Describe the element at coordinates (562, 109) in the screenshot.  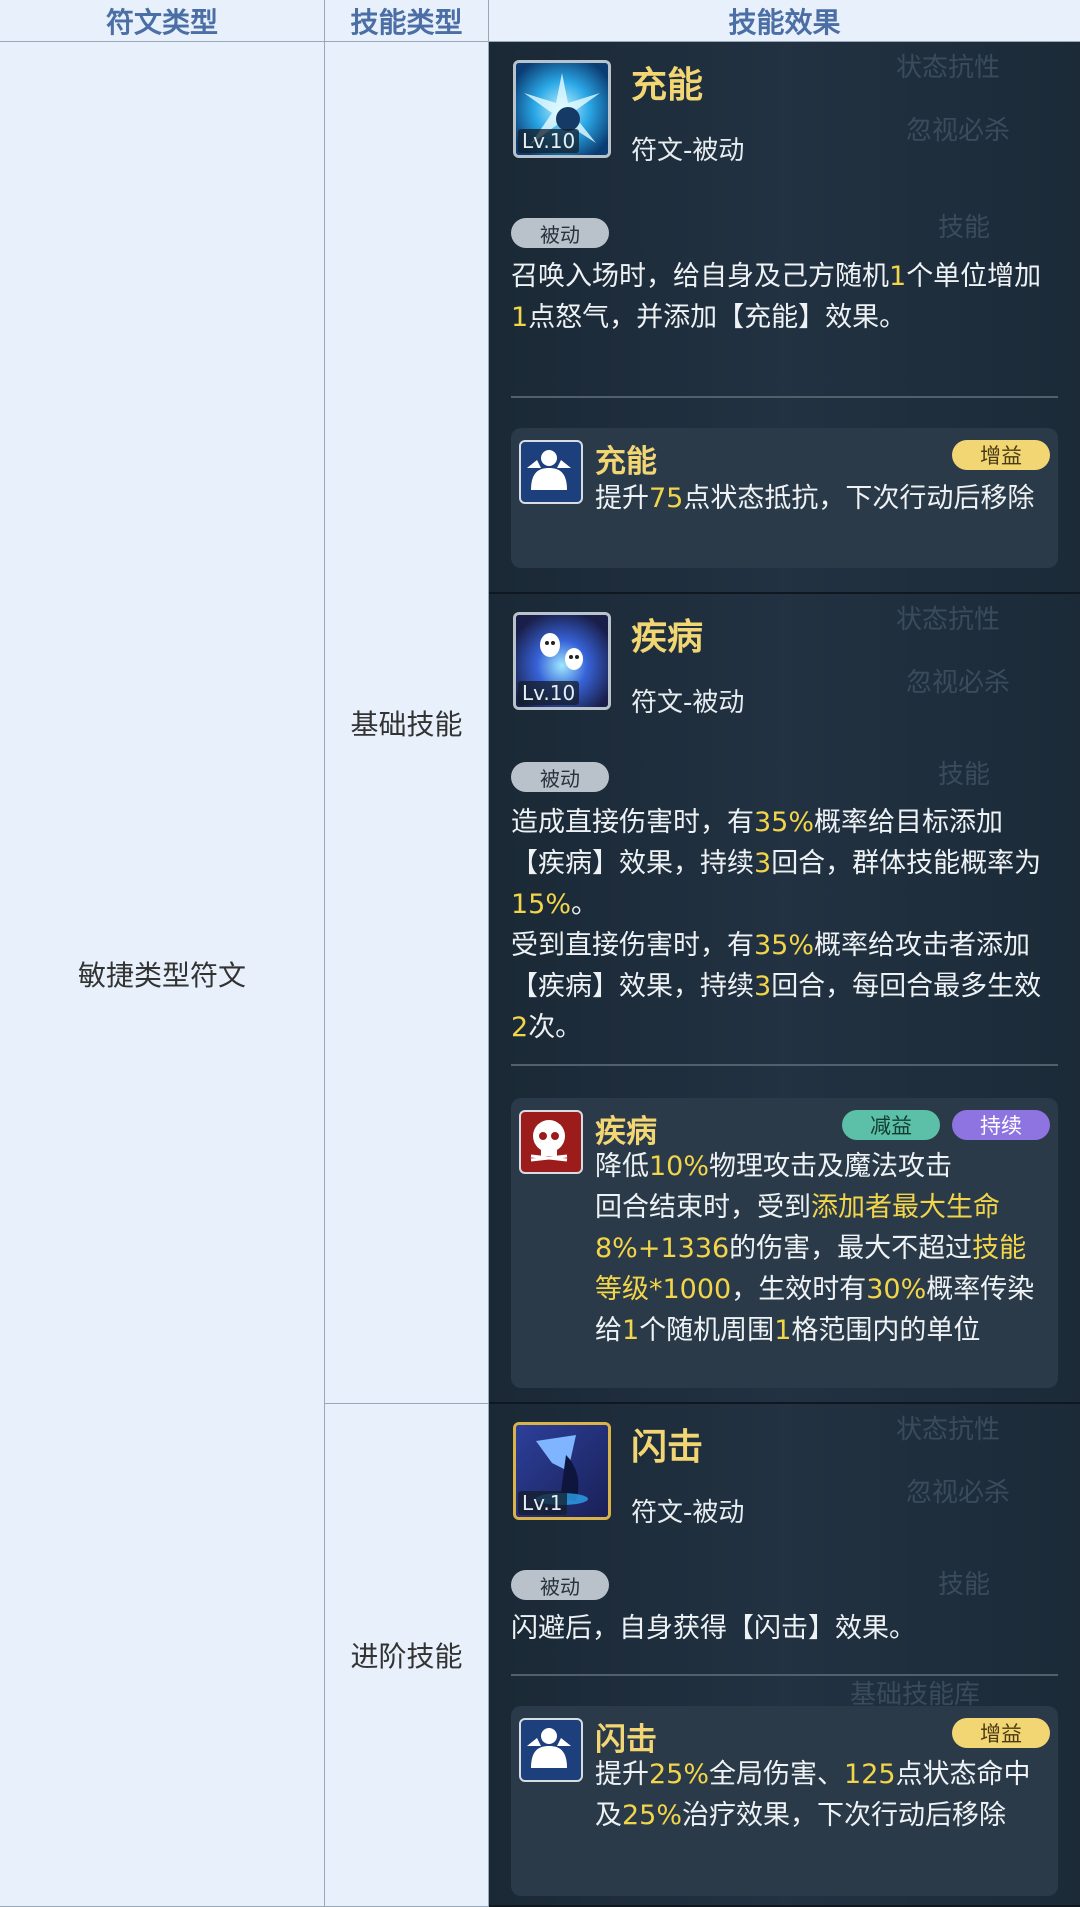
I see `charge-skill-icon: Lv.10` at that location.